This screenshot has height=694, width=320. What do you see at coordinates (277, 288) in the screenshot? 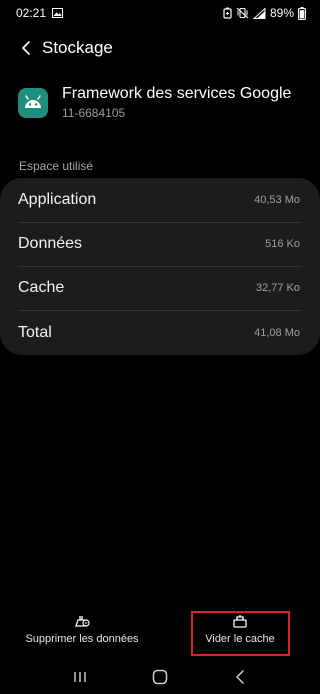
I see `storage-row-value: 32,77 Ko` at bounding box center [277, 288].